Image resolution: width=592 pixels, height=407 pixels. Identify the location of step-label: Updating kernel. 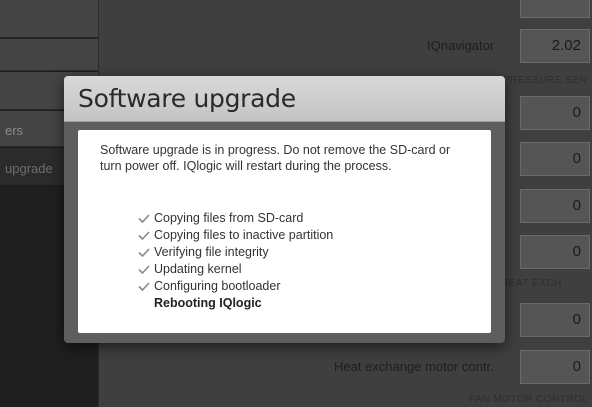
(198, 269).